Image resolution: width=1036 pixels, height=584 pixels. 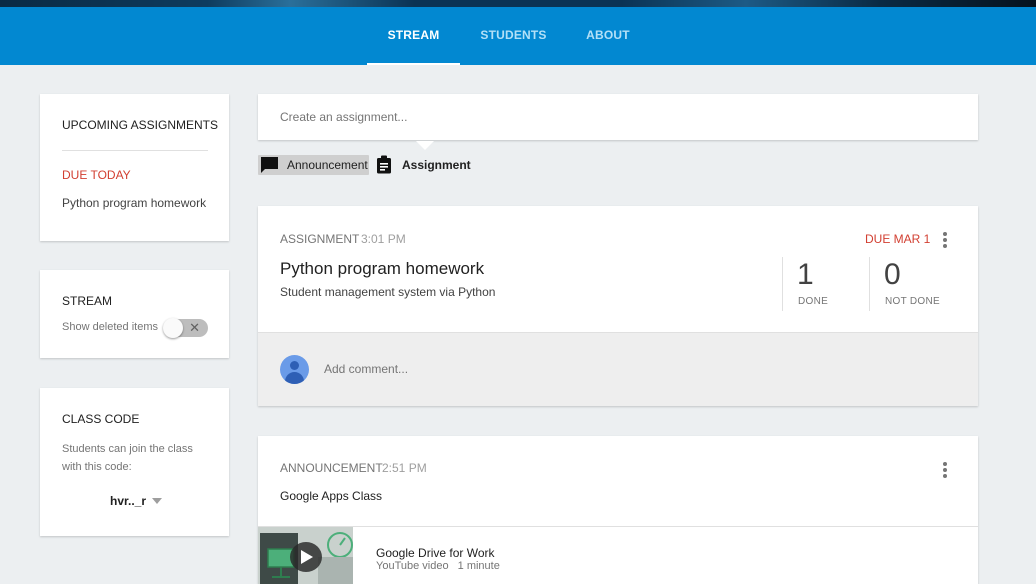 What do you see at coordinates (425, 145) in the screenshot?
I see `composer-pointer` at bounding box center [425, 145].